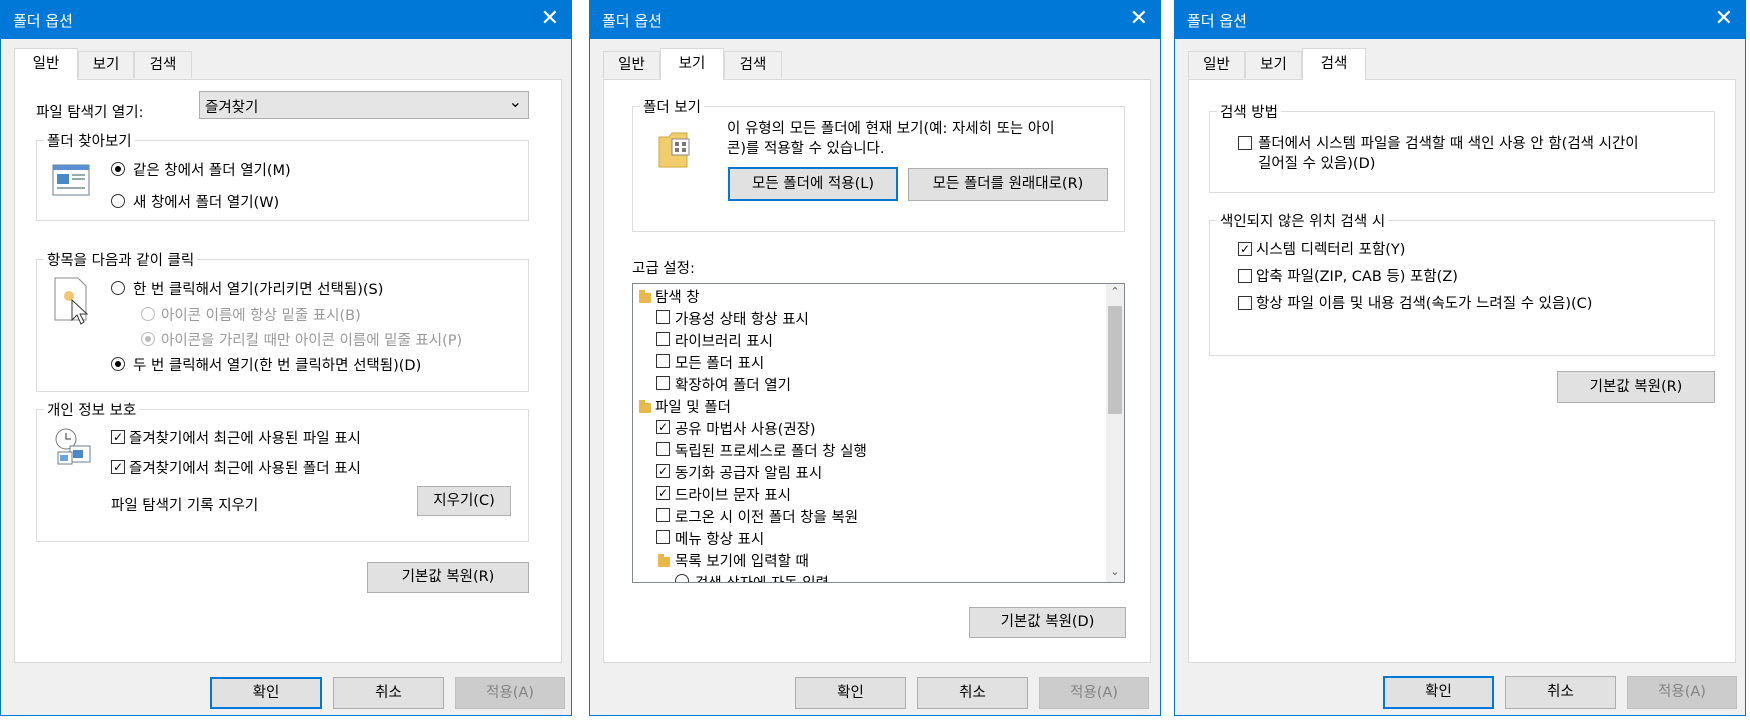 The height and width of the screenshot is (726, 1750). I want to click on browse-folders-group: 폴더 찾아보기 같은 창에서 폴더 열기(M) 새 창에서 폴더 열기(W), so click(282, 175).